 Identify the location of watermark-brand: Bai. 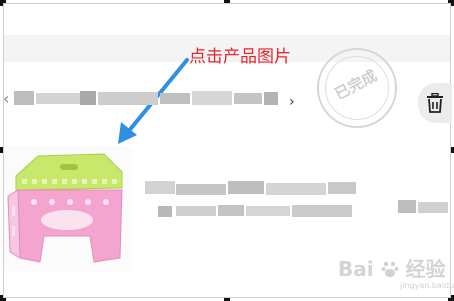
(356, 269).